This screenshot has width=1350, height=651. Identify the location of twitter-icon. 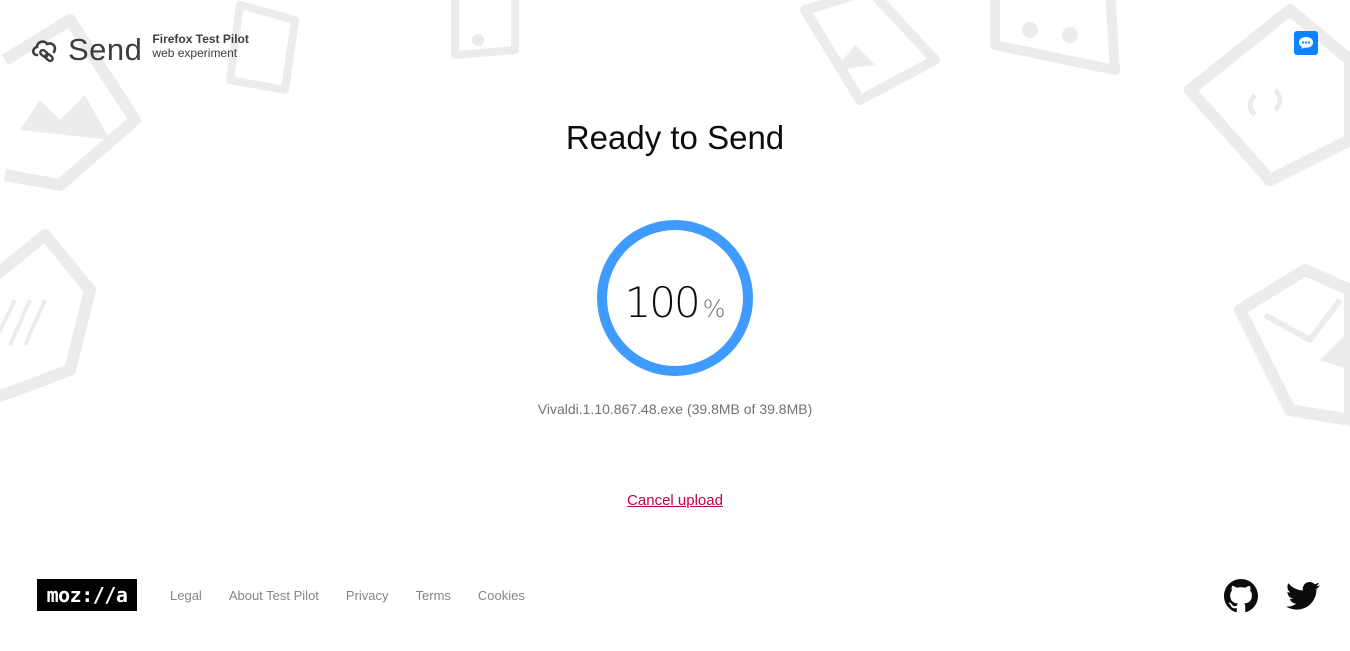
(1303, 595).